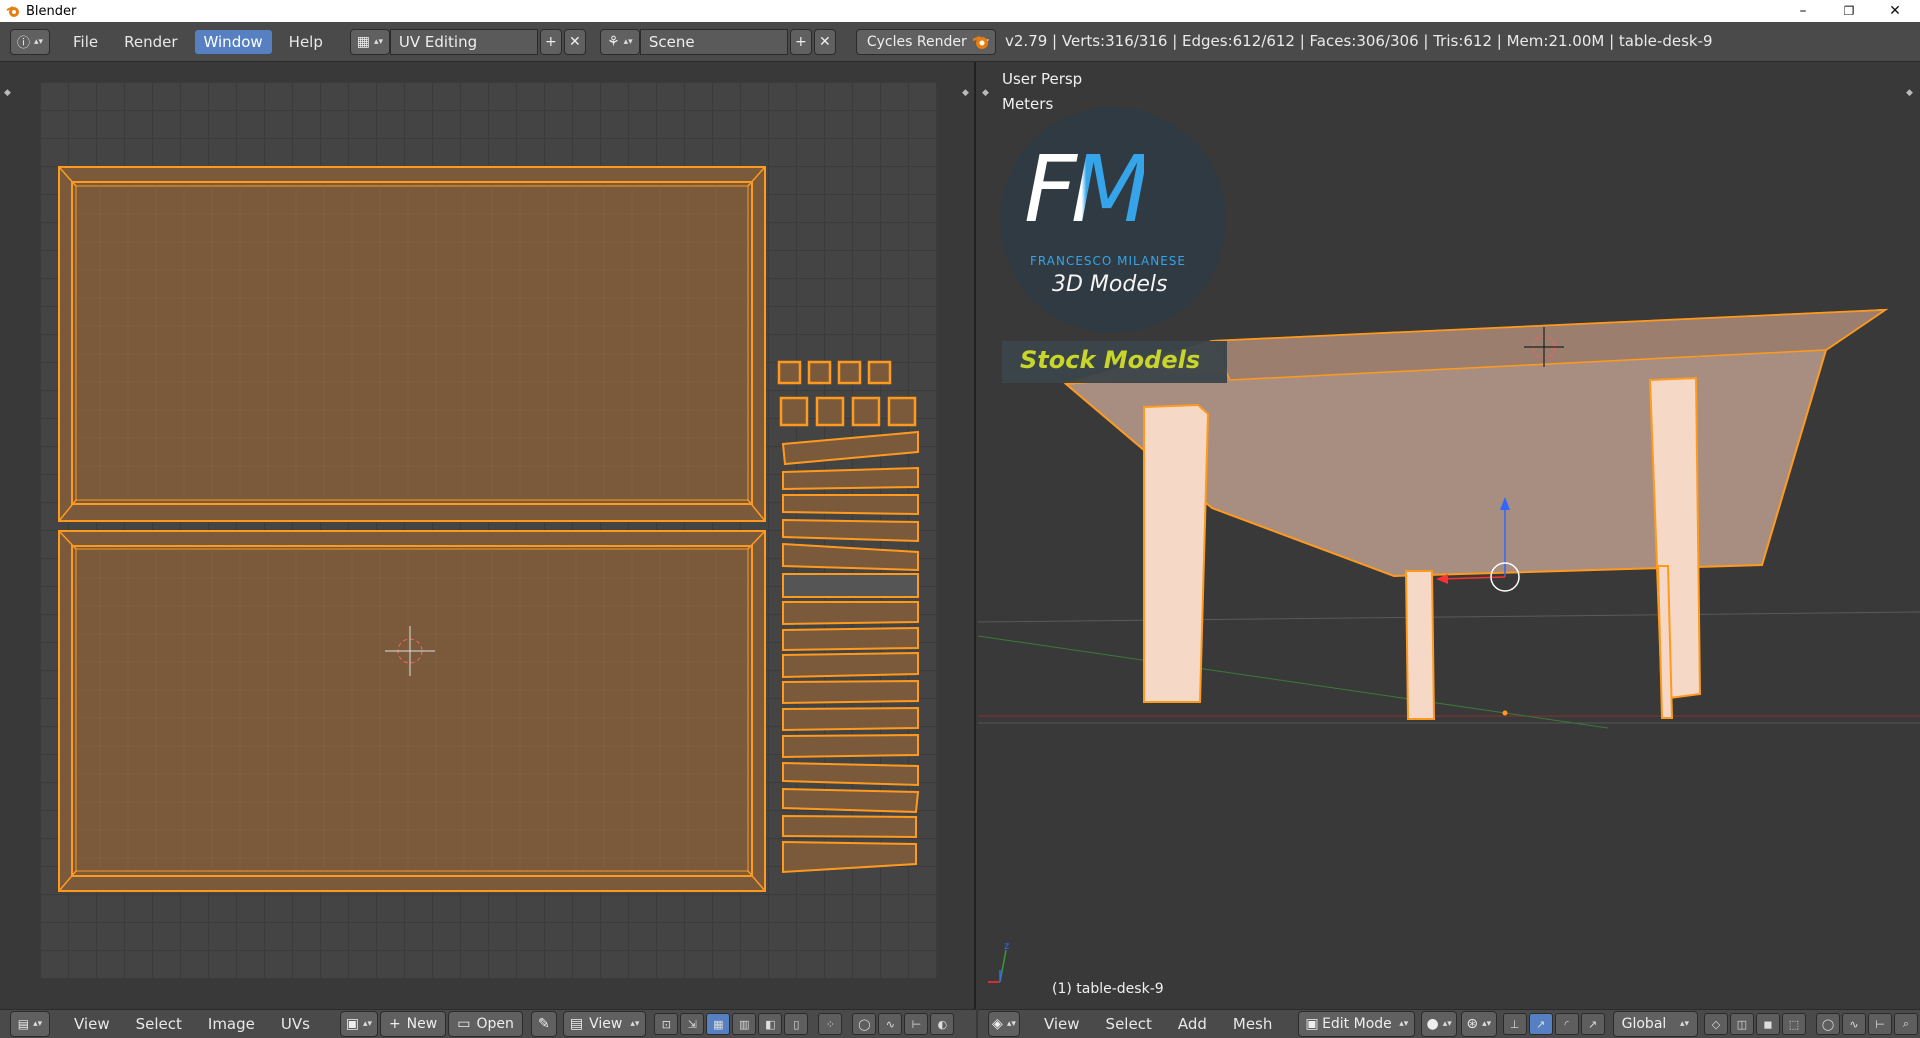 This screenshot has height=1038, width=1920. Describe the element at coordinates (412, 343) in the screenshot. I see `uv-island-top-inner` at that location.